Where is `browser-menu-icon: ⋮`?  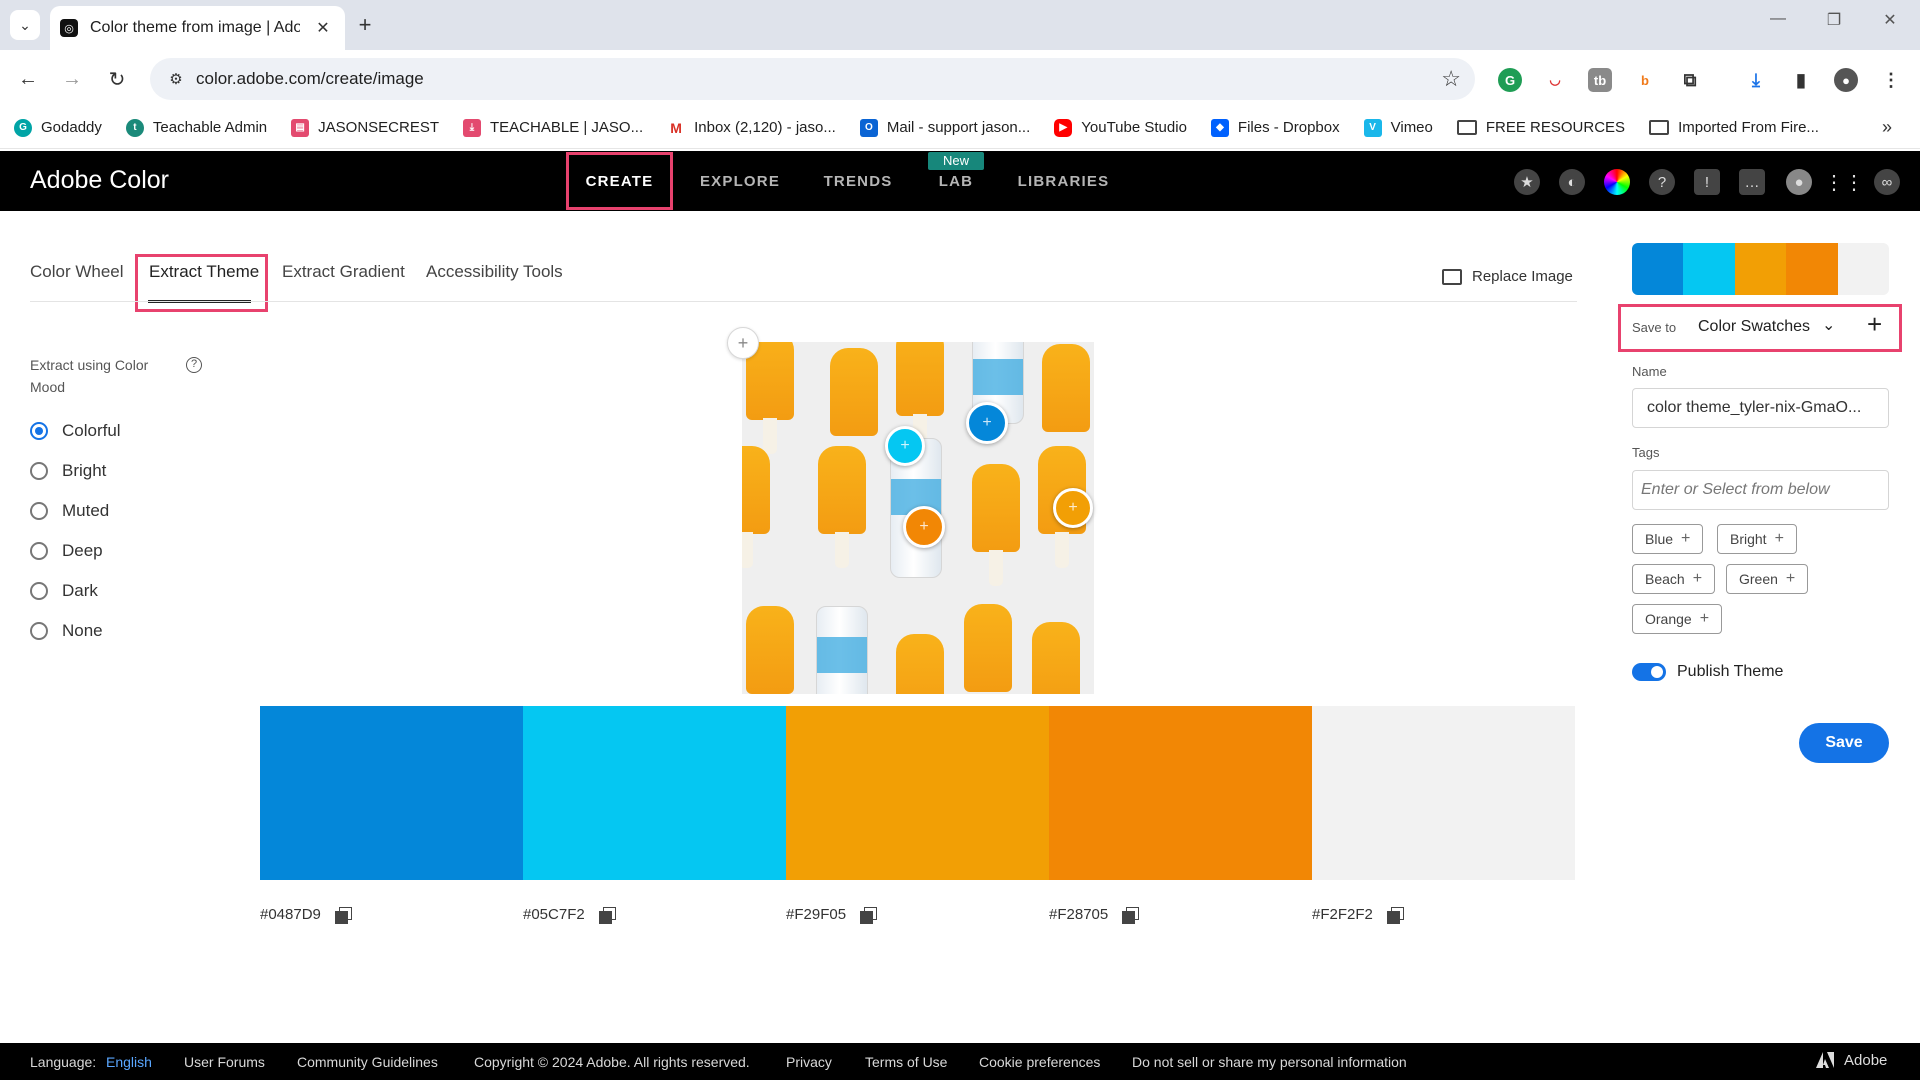 browser-menu-icon: ⋮ is located at coordinates (1891, 80).